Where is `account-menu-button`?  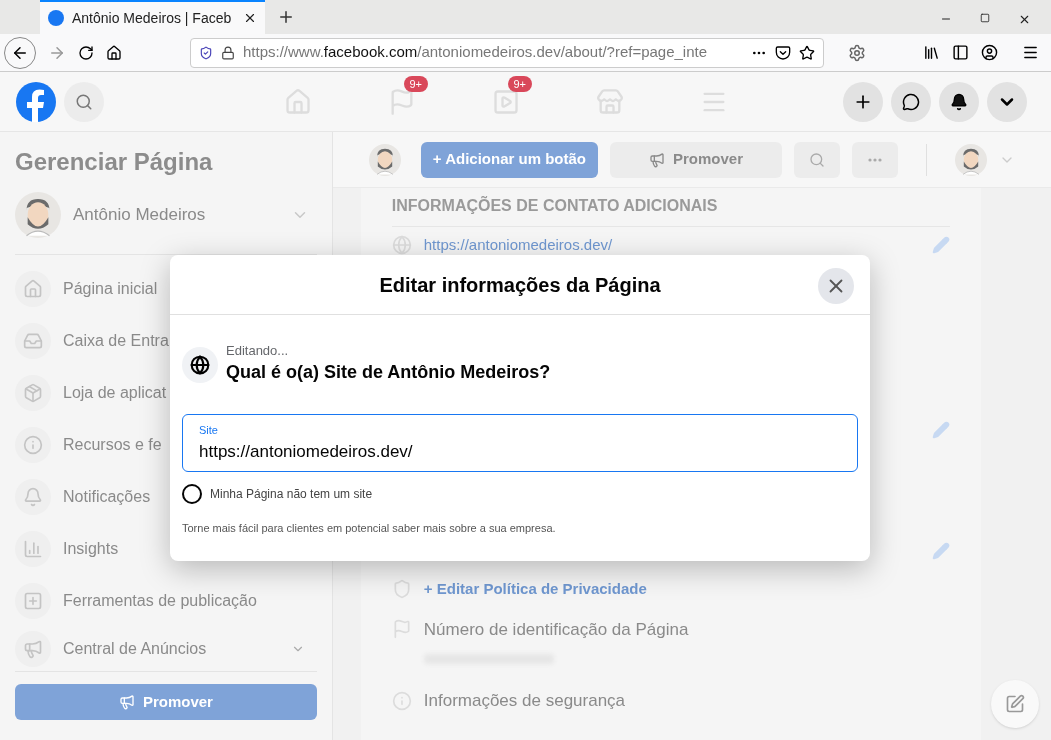
account-menu-button is located at coordinates (1007, 101).